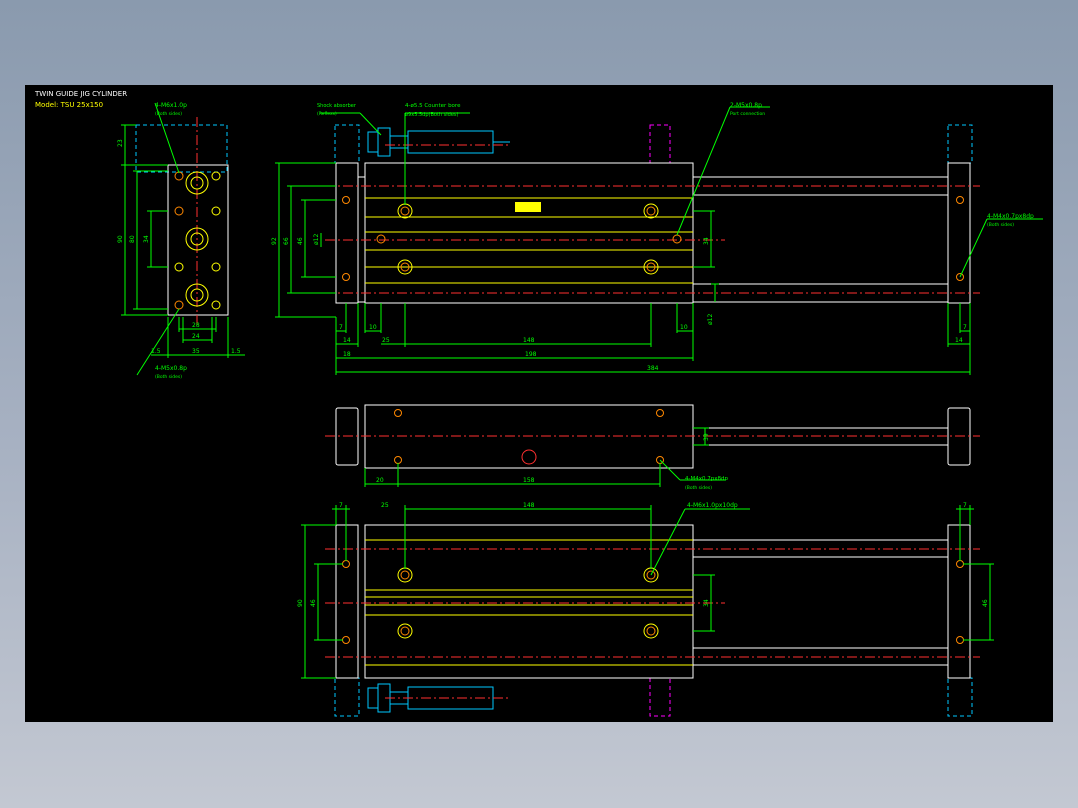  I want to click on drawing-model: Model: TSU 25x150, so click(69, 105).